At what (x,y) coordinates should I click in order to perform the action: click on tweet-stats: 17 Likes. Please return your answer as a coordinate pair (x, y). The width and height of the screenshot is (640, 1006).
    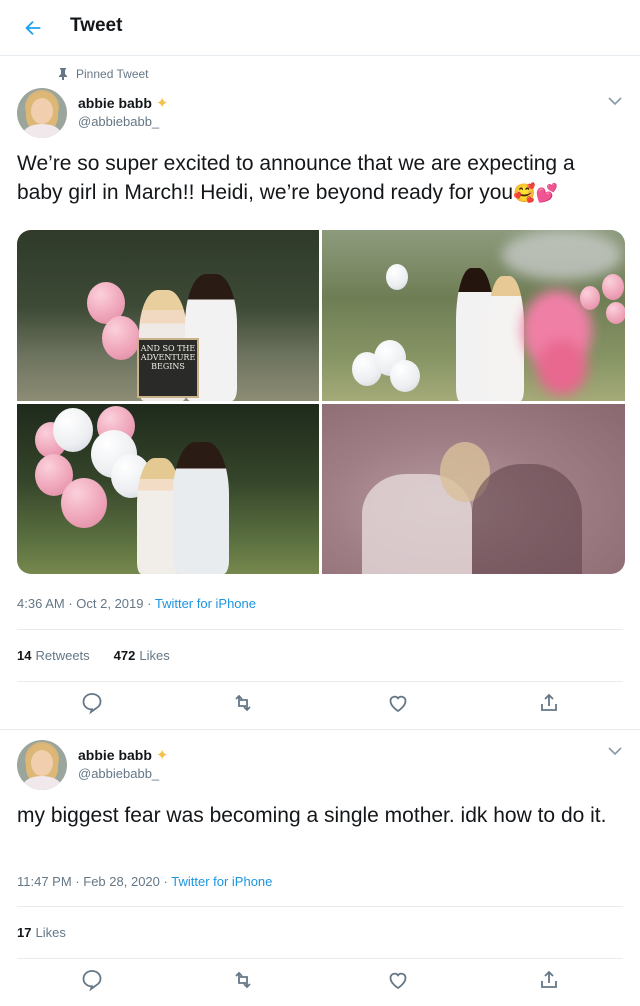
    Looking at the image, I should click on (41, 932).